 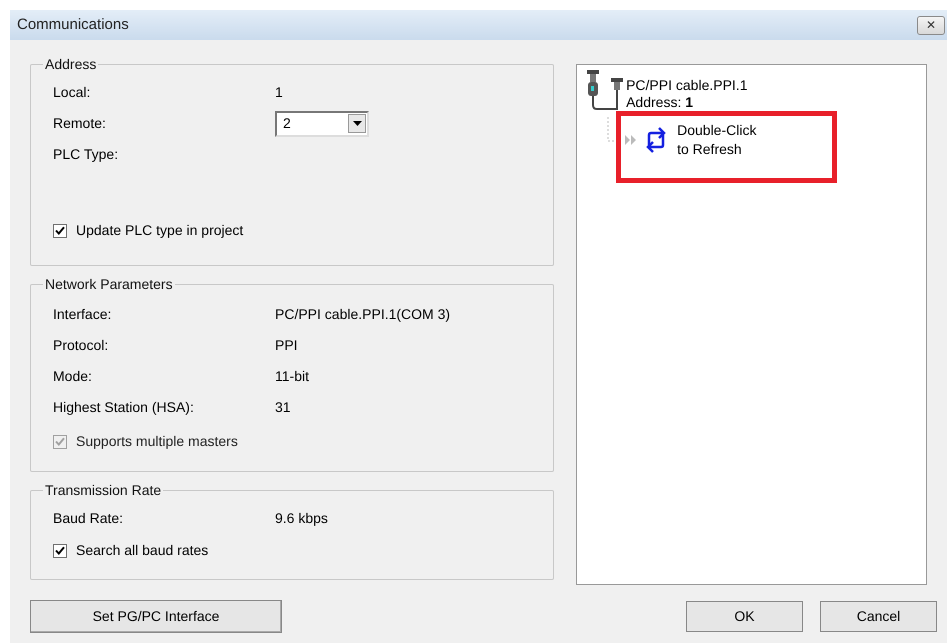 What do you see at coordinates (156, 616) in the screenshot?
I see `set-pg-pc-interface-button: Set PG/PC Interface` at bounding box center [156, 616].